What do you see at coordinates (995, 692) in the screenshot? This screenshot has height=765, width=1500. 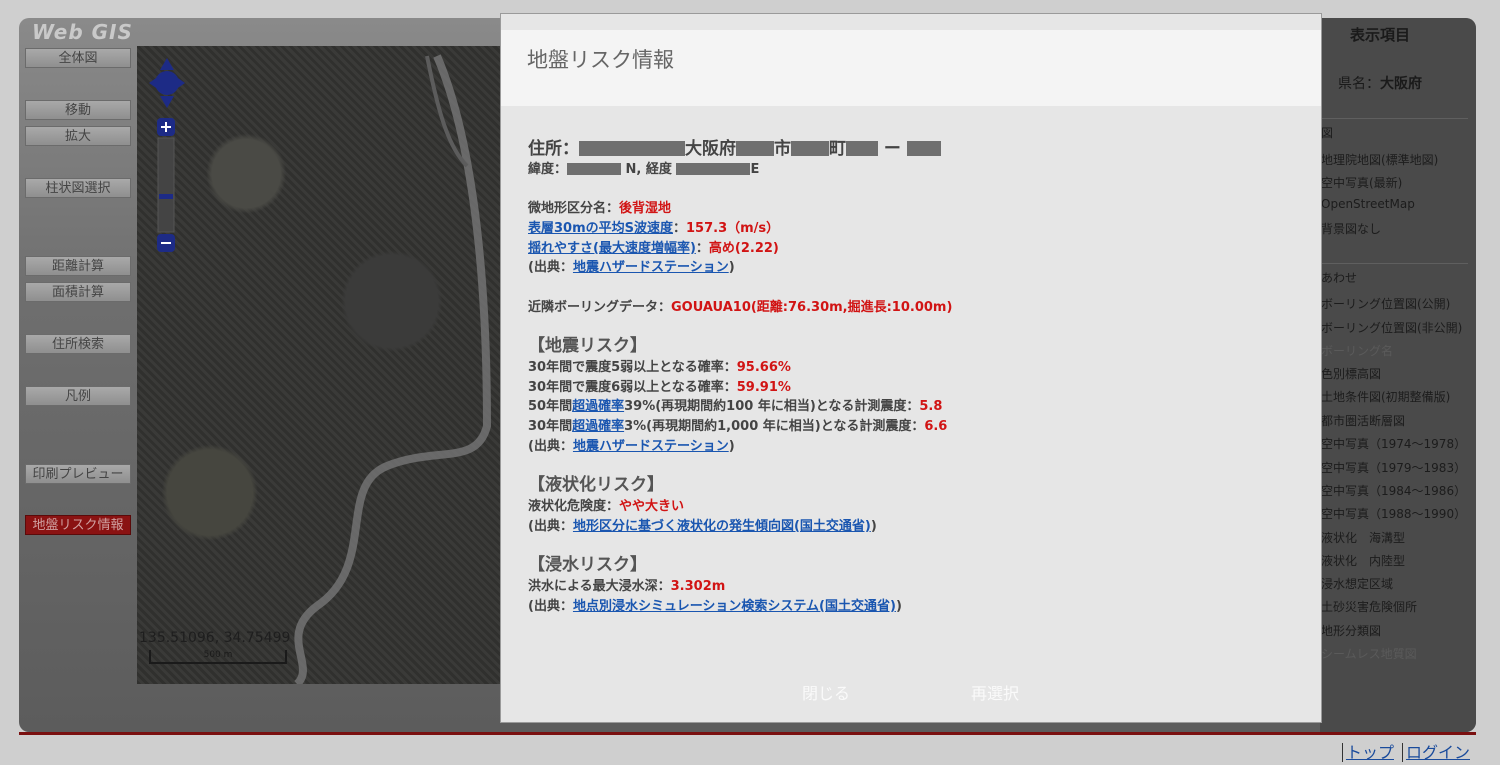 I see `reselect-button: 再選択` at bounding box center [995, 692].